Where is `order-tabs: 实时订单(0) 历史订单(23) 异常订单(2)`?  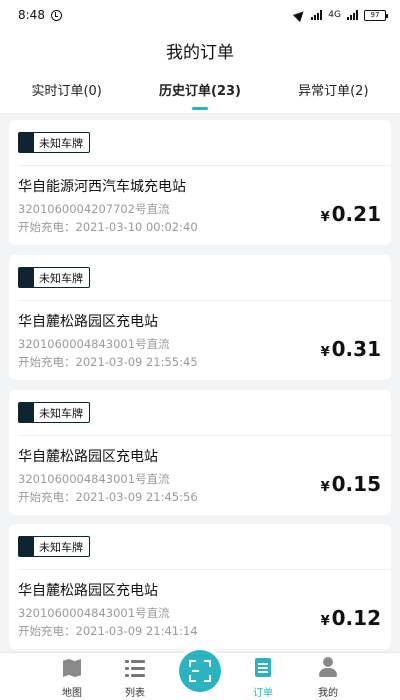 order-tabs: 实时订单(0) 历史订单(23) 异常订单(2) is located at coordinates (200, 92).